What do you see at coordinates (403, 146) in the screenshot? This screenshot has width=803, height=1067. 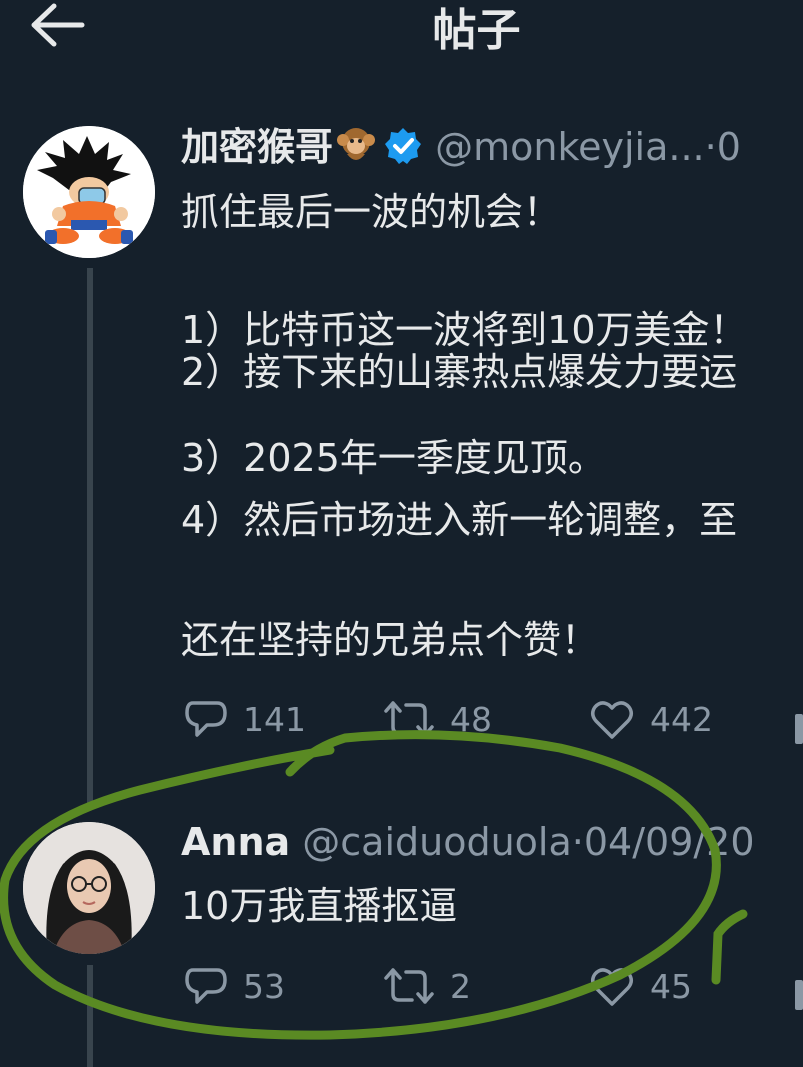 I see `verified-badge-icon` at bounding box center [403, 146].